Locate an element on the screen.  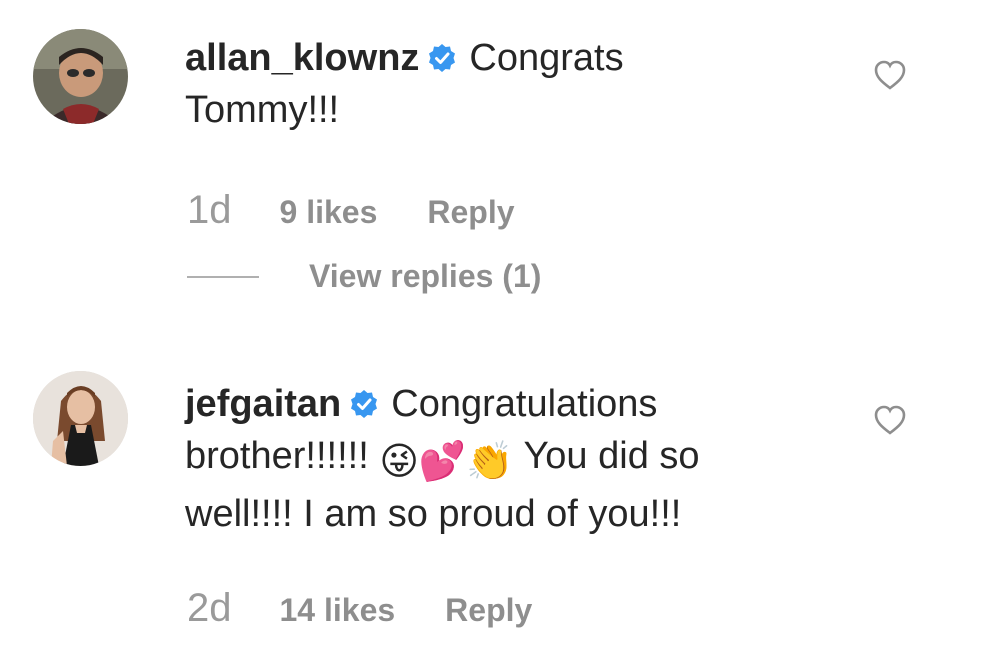
comment-text: Congrats is located at coordinates (546, 58).